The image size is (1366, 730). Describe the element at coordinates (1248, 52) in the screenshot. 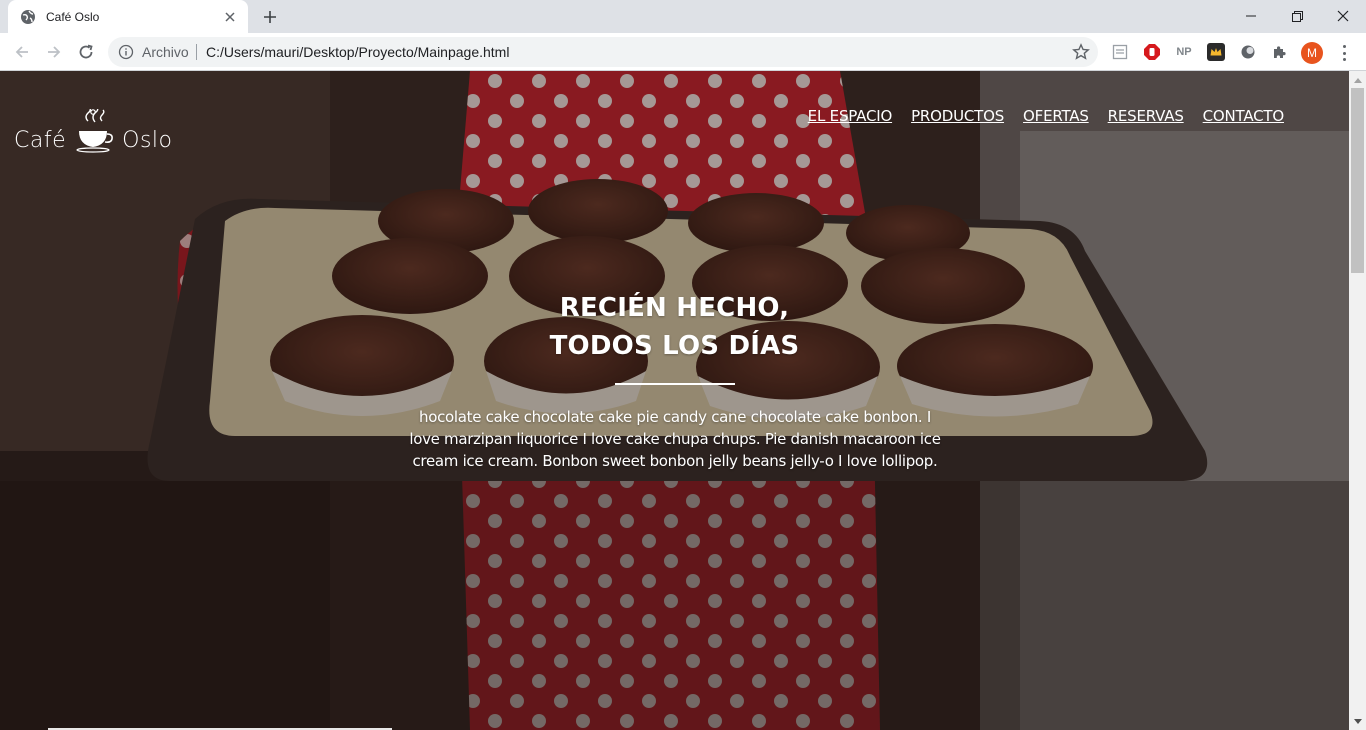

I see `circle-extension-icon` at that location.